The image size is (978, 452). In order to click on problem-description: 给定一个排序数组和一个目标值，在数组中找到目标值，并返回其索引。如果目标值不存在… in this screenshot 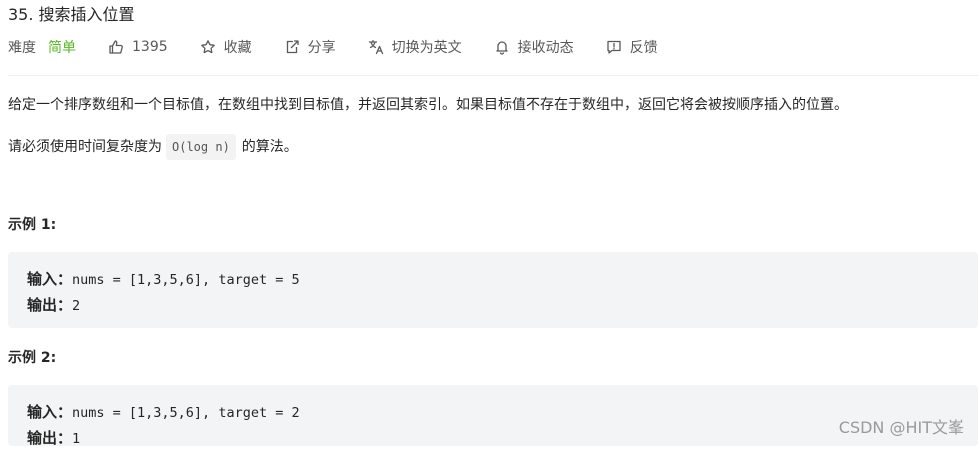, I will do `click(428, 105)`.